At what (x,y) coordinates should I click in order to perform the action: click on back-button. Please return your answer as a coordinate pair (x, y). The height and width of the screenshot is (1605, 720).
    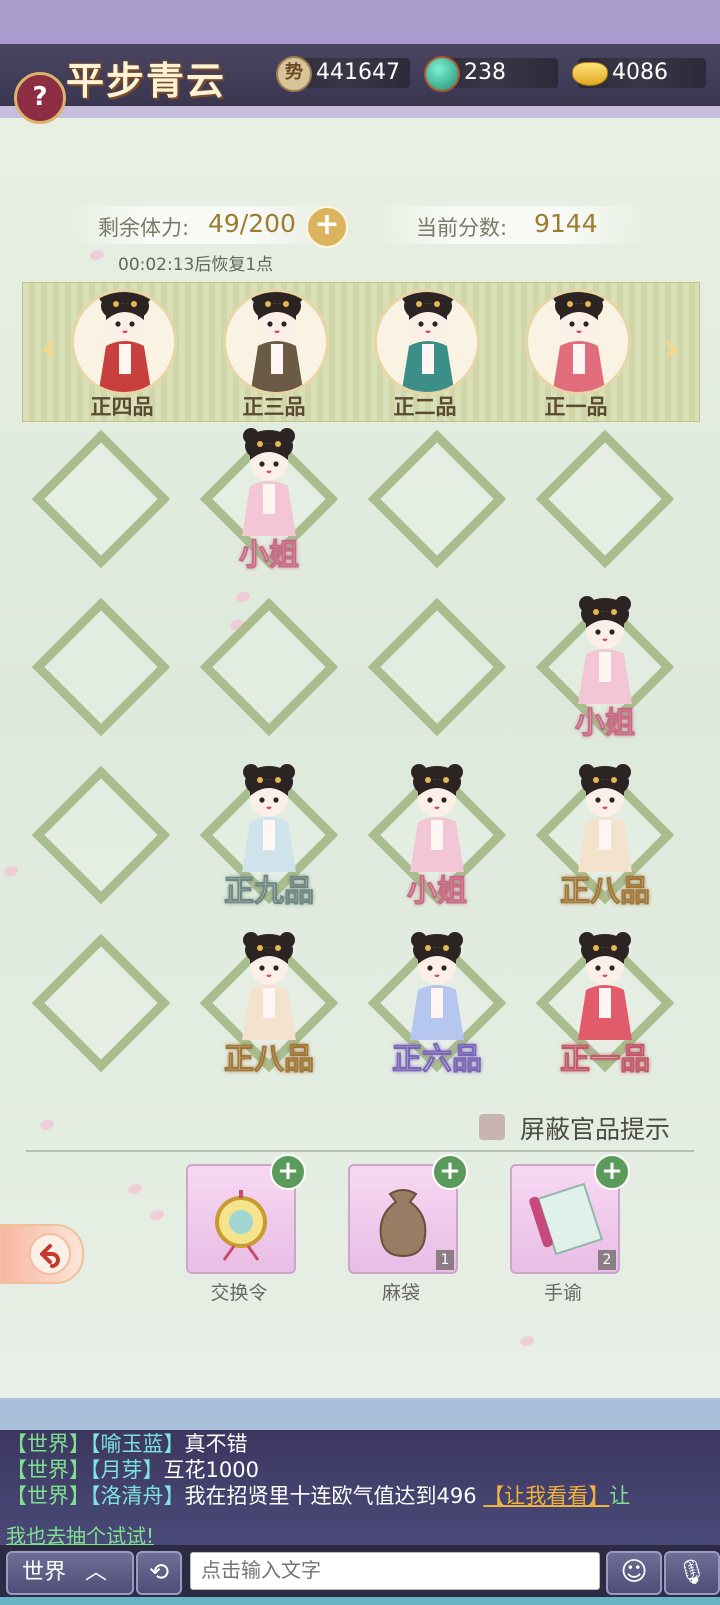
    Looking at the image, I should click on (42, 1254).